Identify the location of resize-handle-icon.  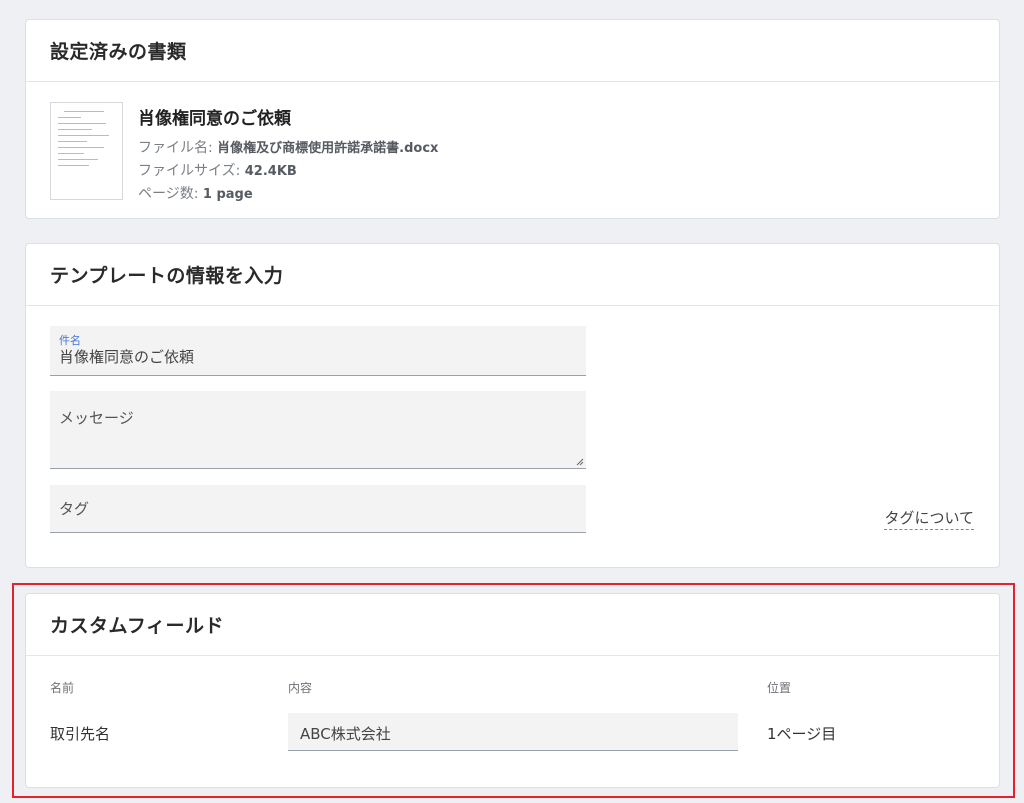
(580, 462).